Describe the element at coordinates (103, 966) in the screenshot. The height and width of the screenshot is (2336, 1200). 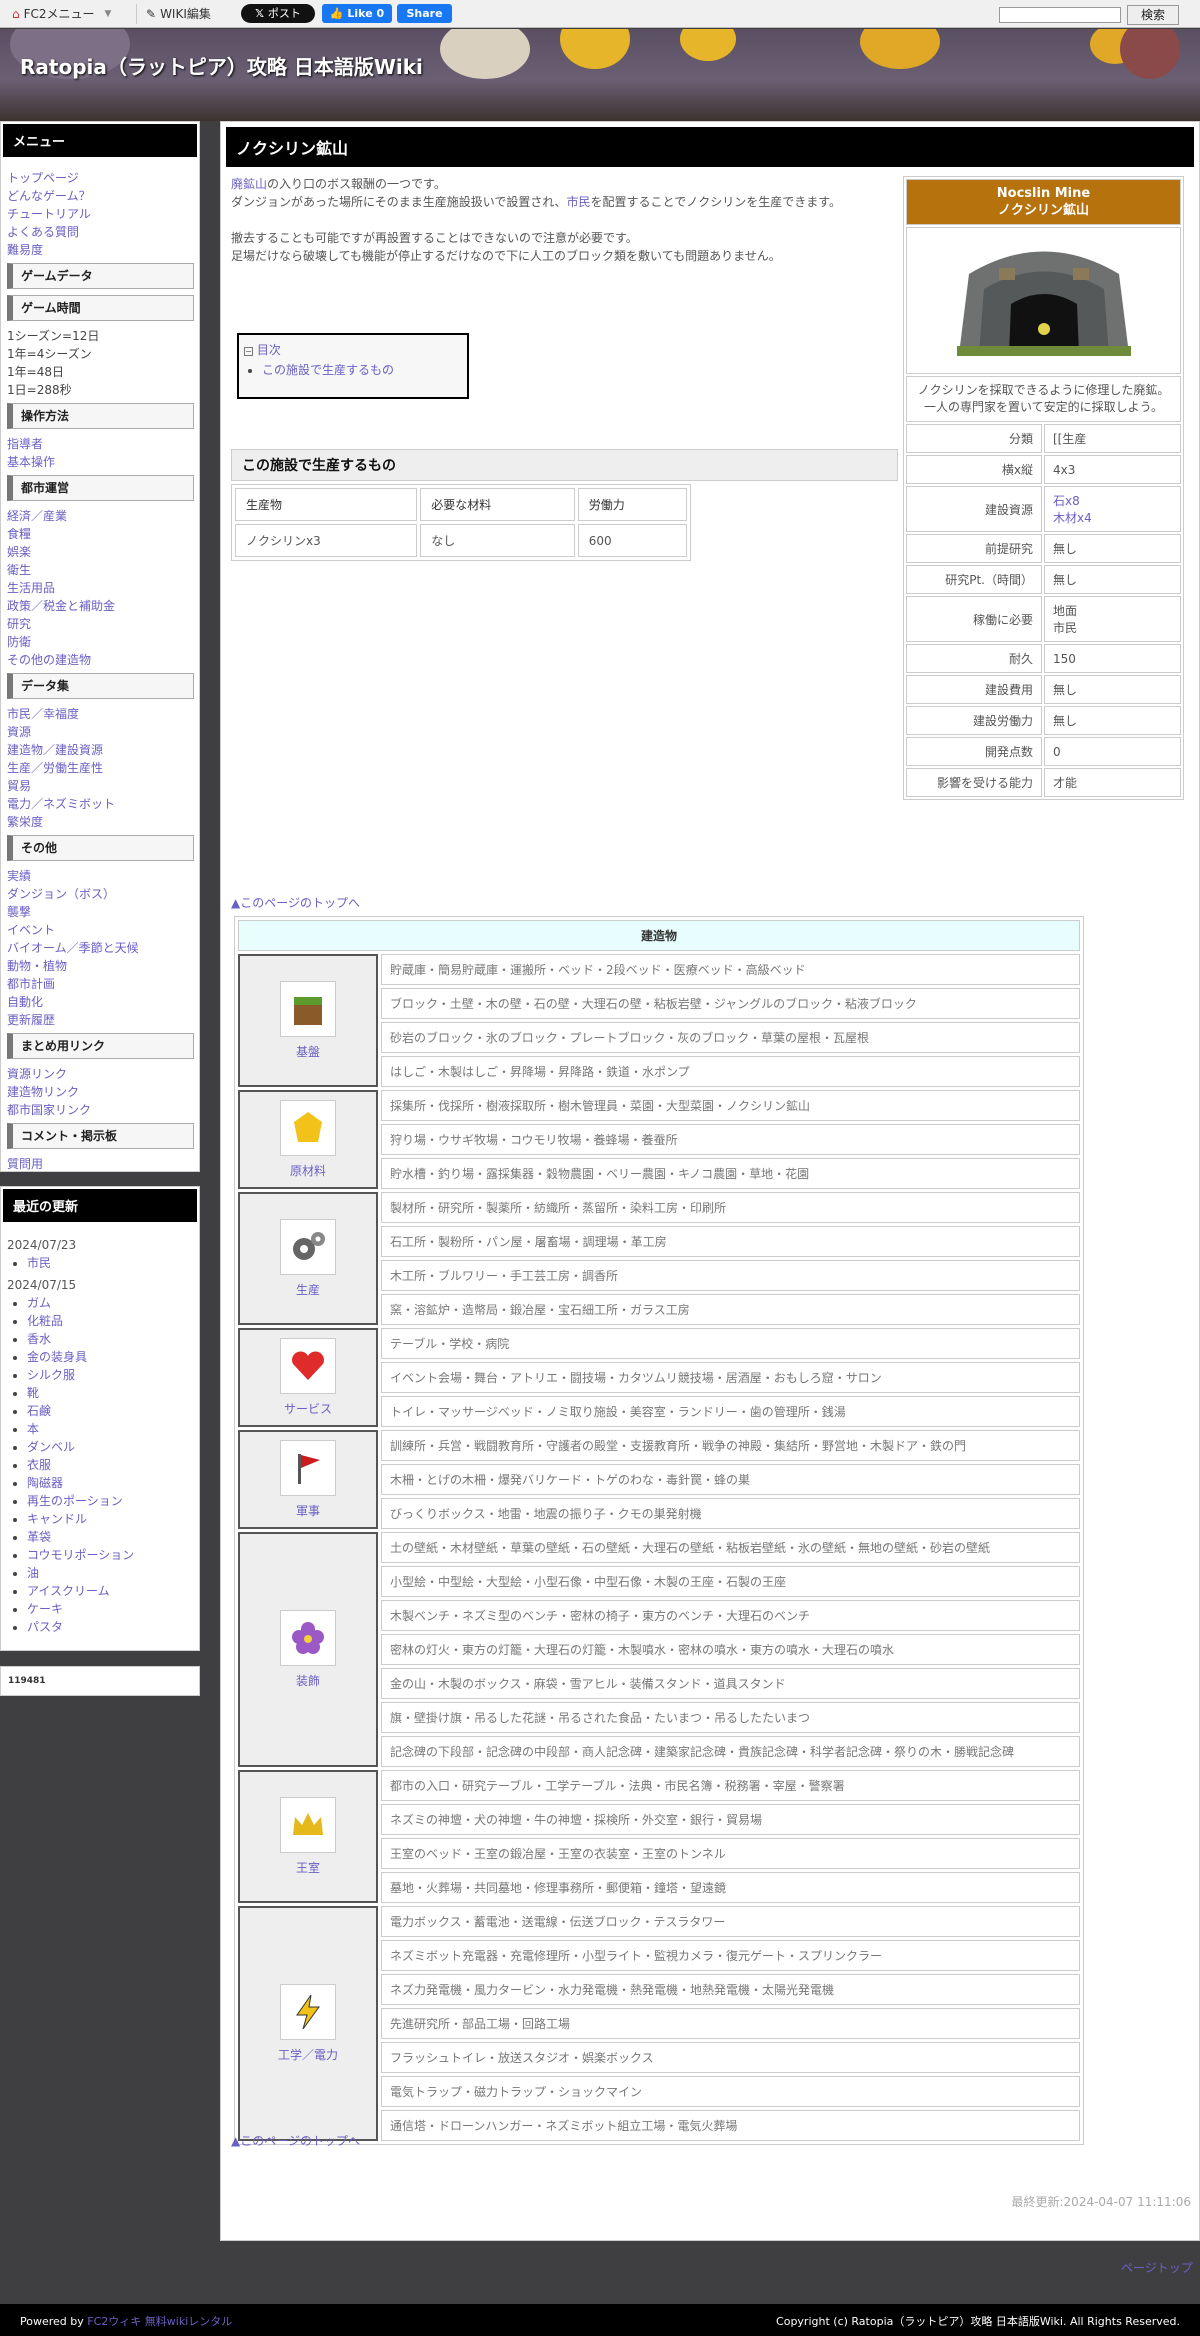
I see `menu-link: 動物・植物` at that location.